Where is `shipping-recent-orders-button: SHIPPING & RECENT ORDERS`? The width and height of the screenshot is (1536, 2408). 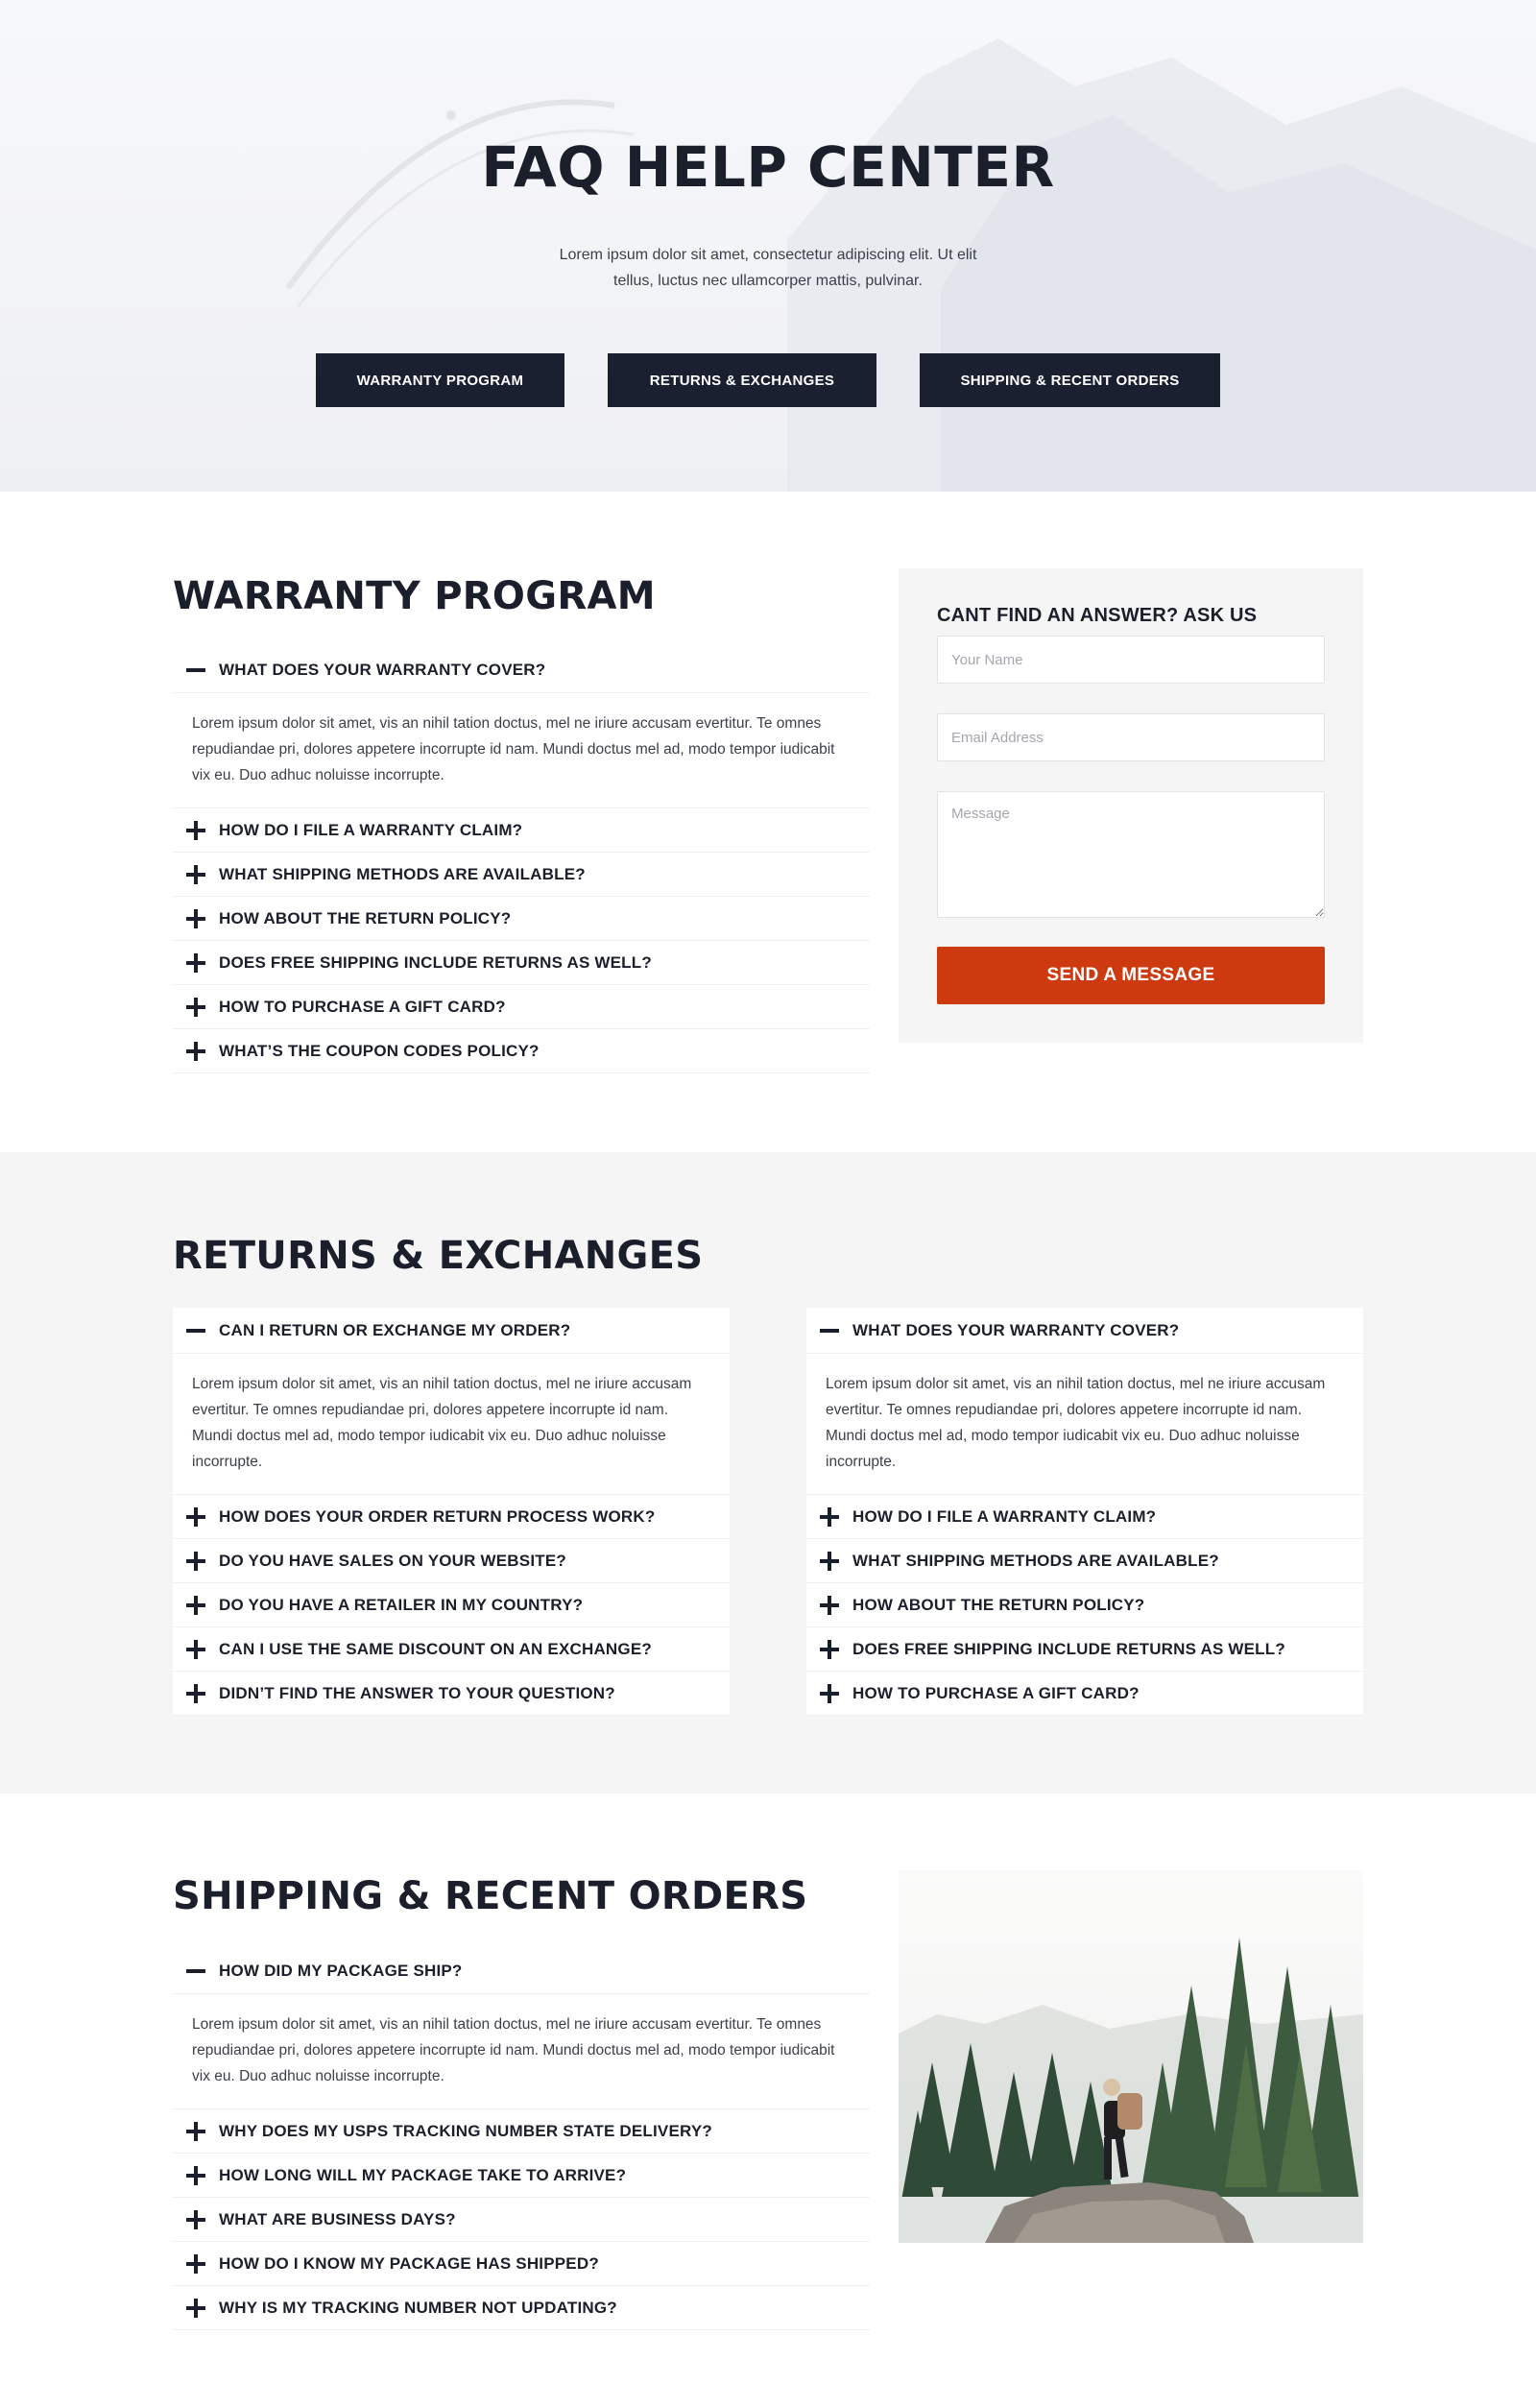 shipping-recent-orders-button: SHIPPING & RECENT ORDERS is located at coordinates (1070, 380).